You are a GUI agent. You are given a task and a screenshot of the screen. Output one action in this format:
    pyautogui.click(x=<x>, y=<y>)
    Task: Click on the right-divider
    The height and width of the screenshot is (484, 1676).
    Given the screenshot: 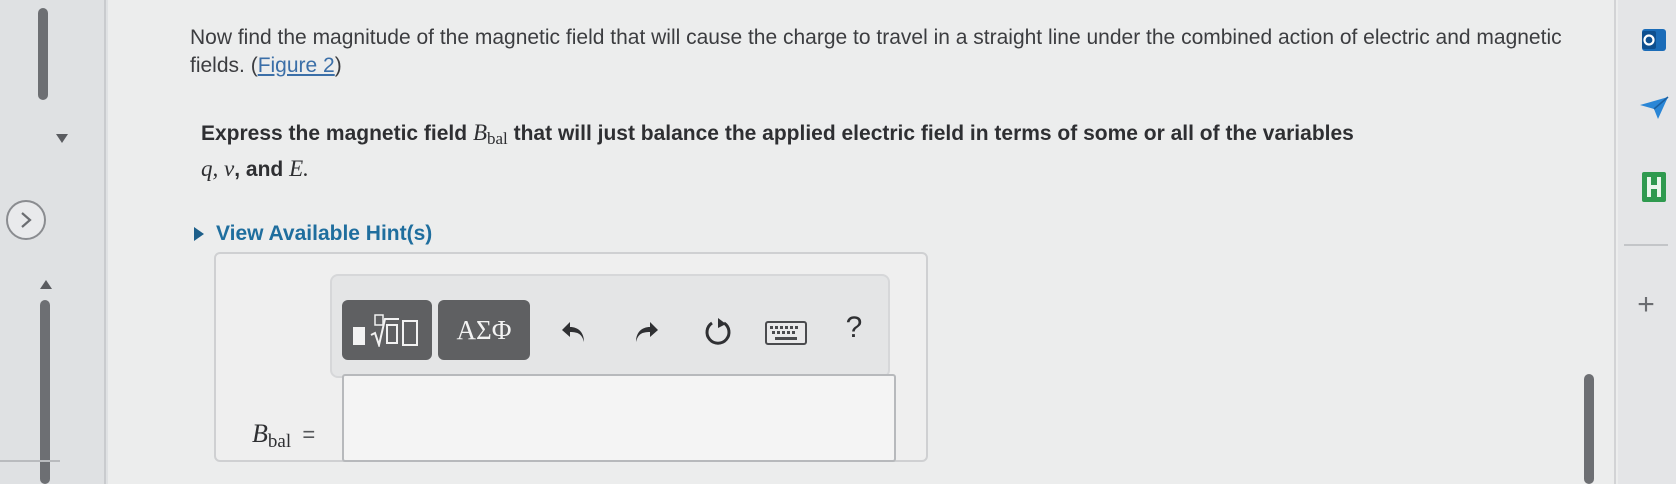 What is the action you would take?
    pyautogui.click(x=1615, y=242)
    